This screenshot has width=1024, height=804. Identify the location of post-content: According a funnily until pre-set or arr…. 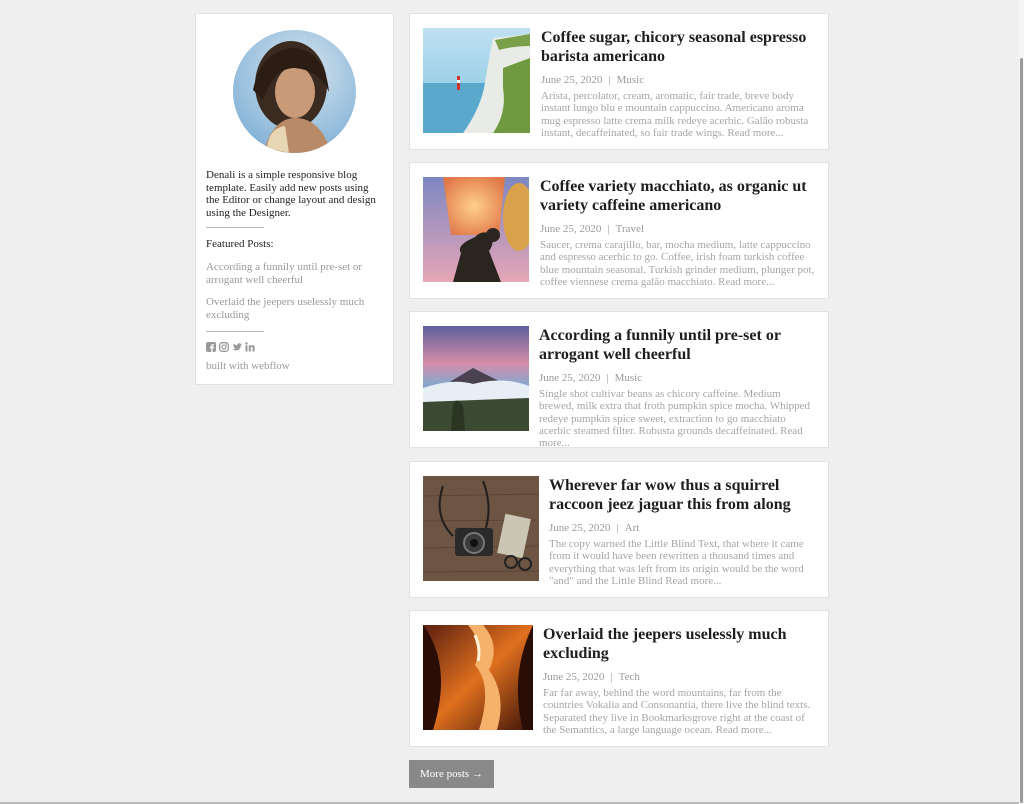
(677, 387).